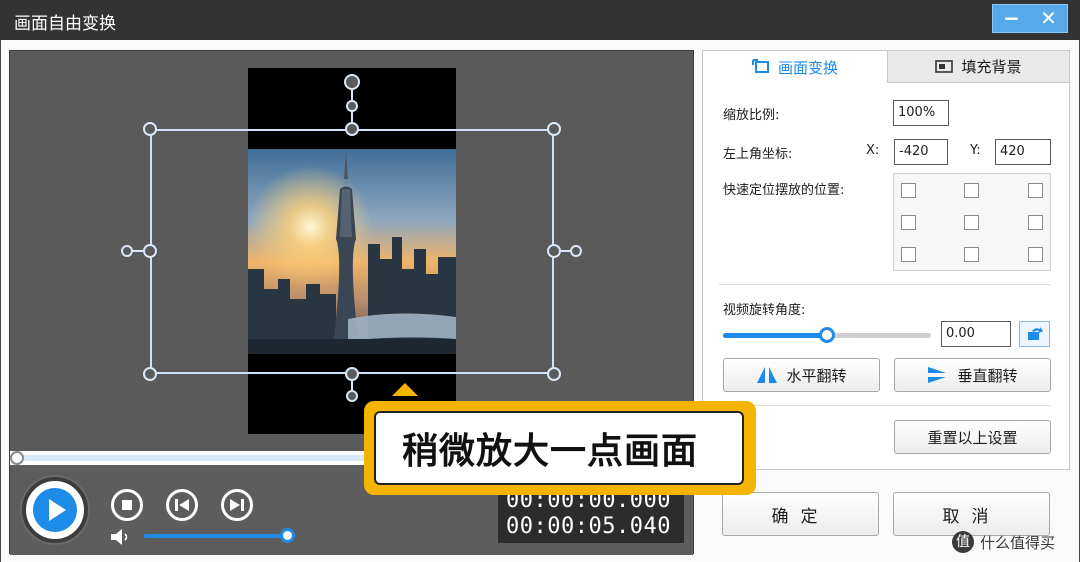 Image resolution: width=1080 pixels, height=562 pixels. Describe the element at coordinates (1048, 18) in the screenshot. I see `close-button: ✕` at that location.